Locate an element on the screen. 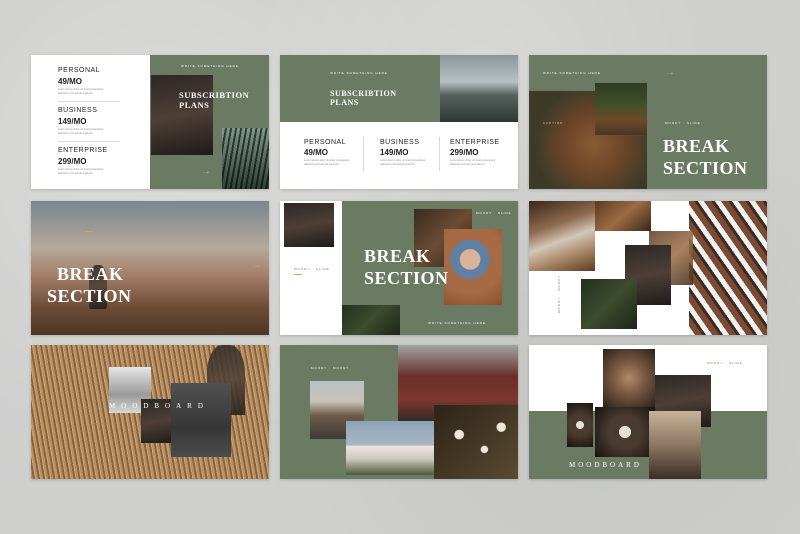 The height and width of the screenshot is (534, 800). photo-flower-closeup is located at coordinates (625, 432).